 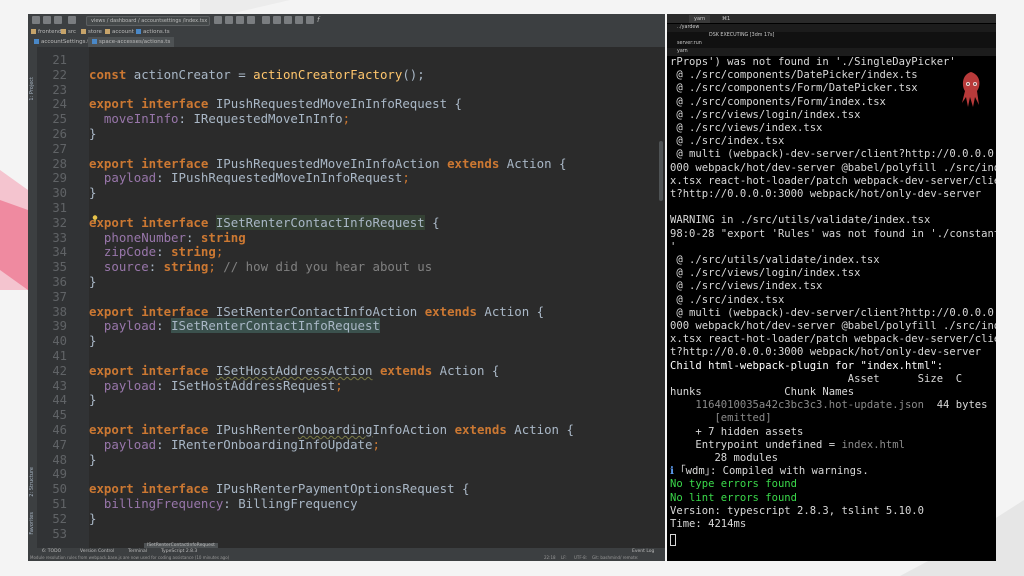 I want to click on line-number: 51, so click(x=52, y=504).